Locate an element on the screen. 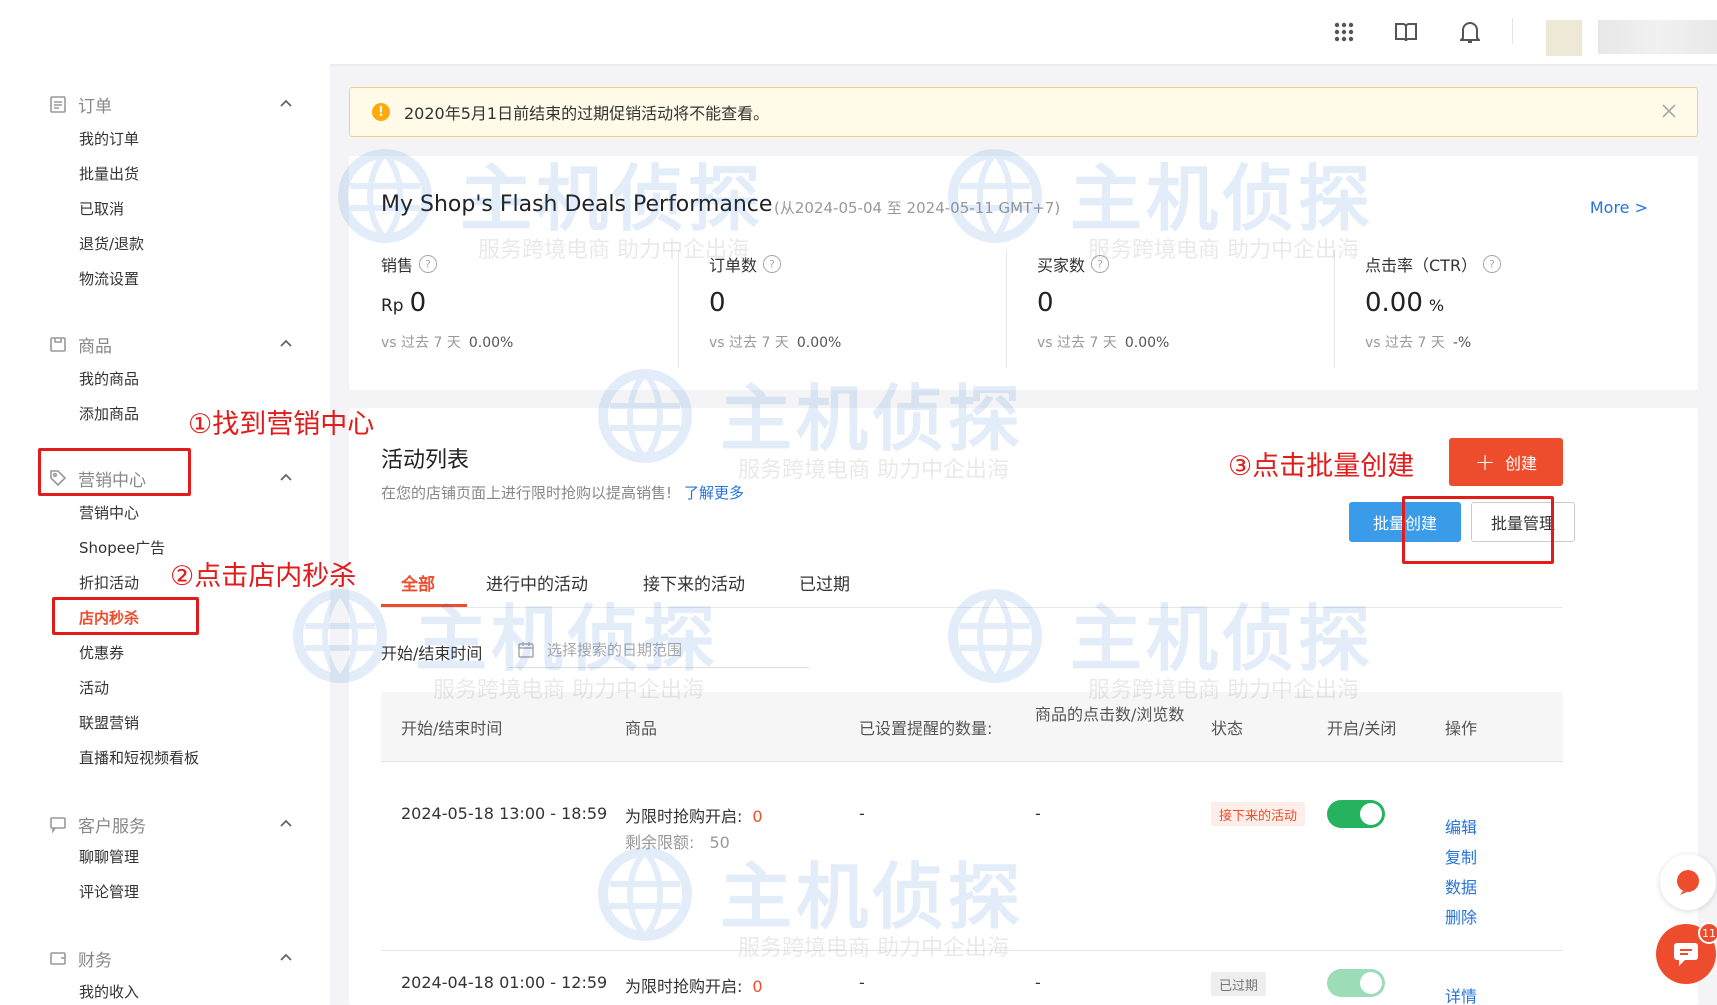 This screenshot has width=1717, height=1005. create-button: + 创建 is located at coordinates (1506, 462).